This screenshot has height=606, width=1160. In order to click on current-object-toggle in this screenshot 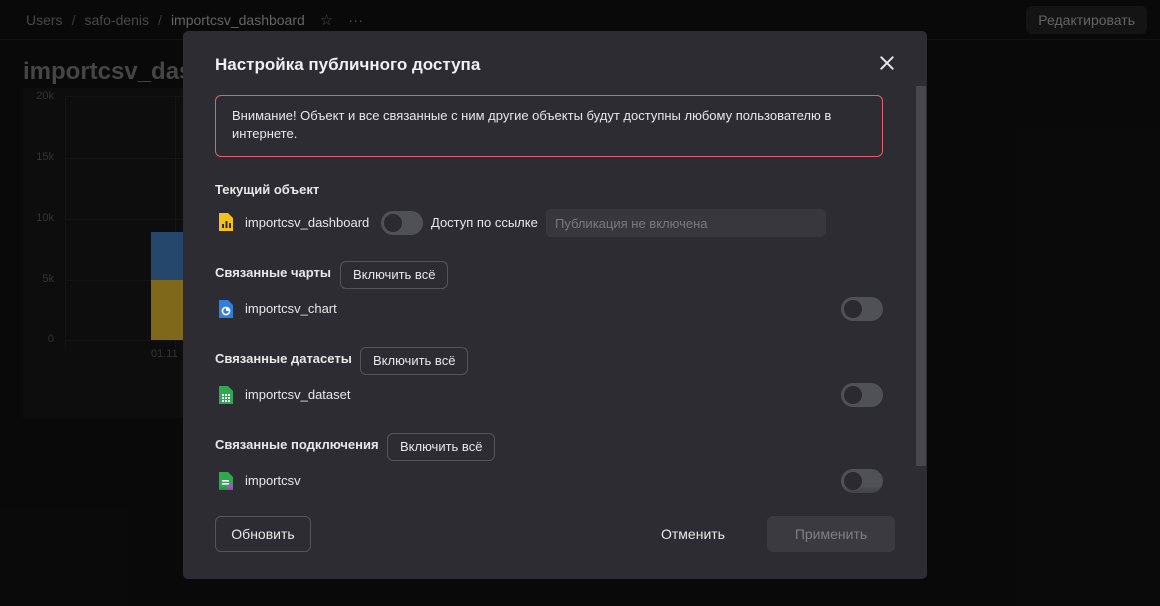, I will do `click(402, 223)`.